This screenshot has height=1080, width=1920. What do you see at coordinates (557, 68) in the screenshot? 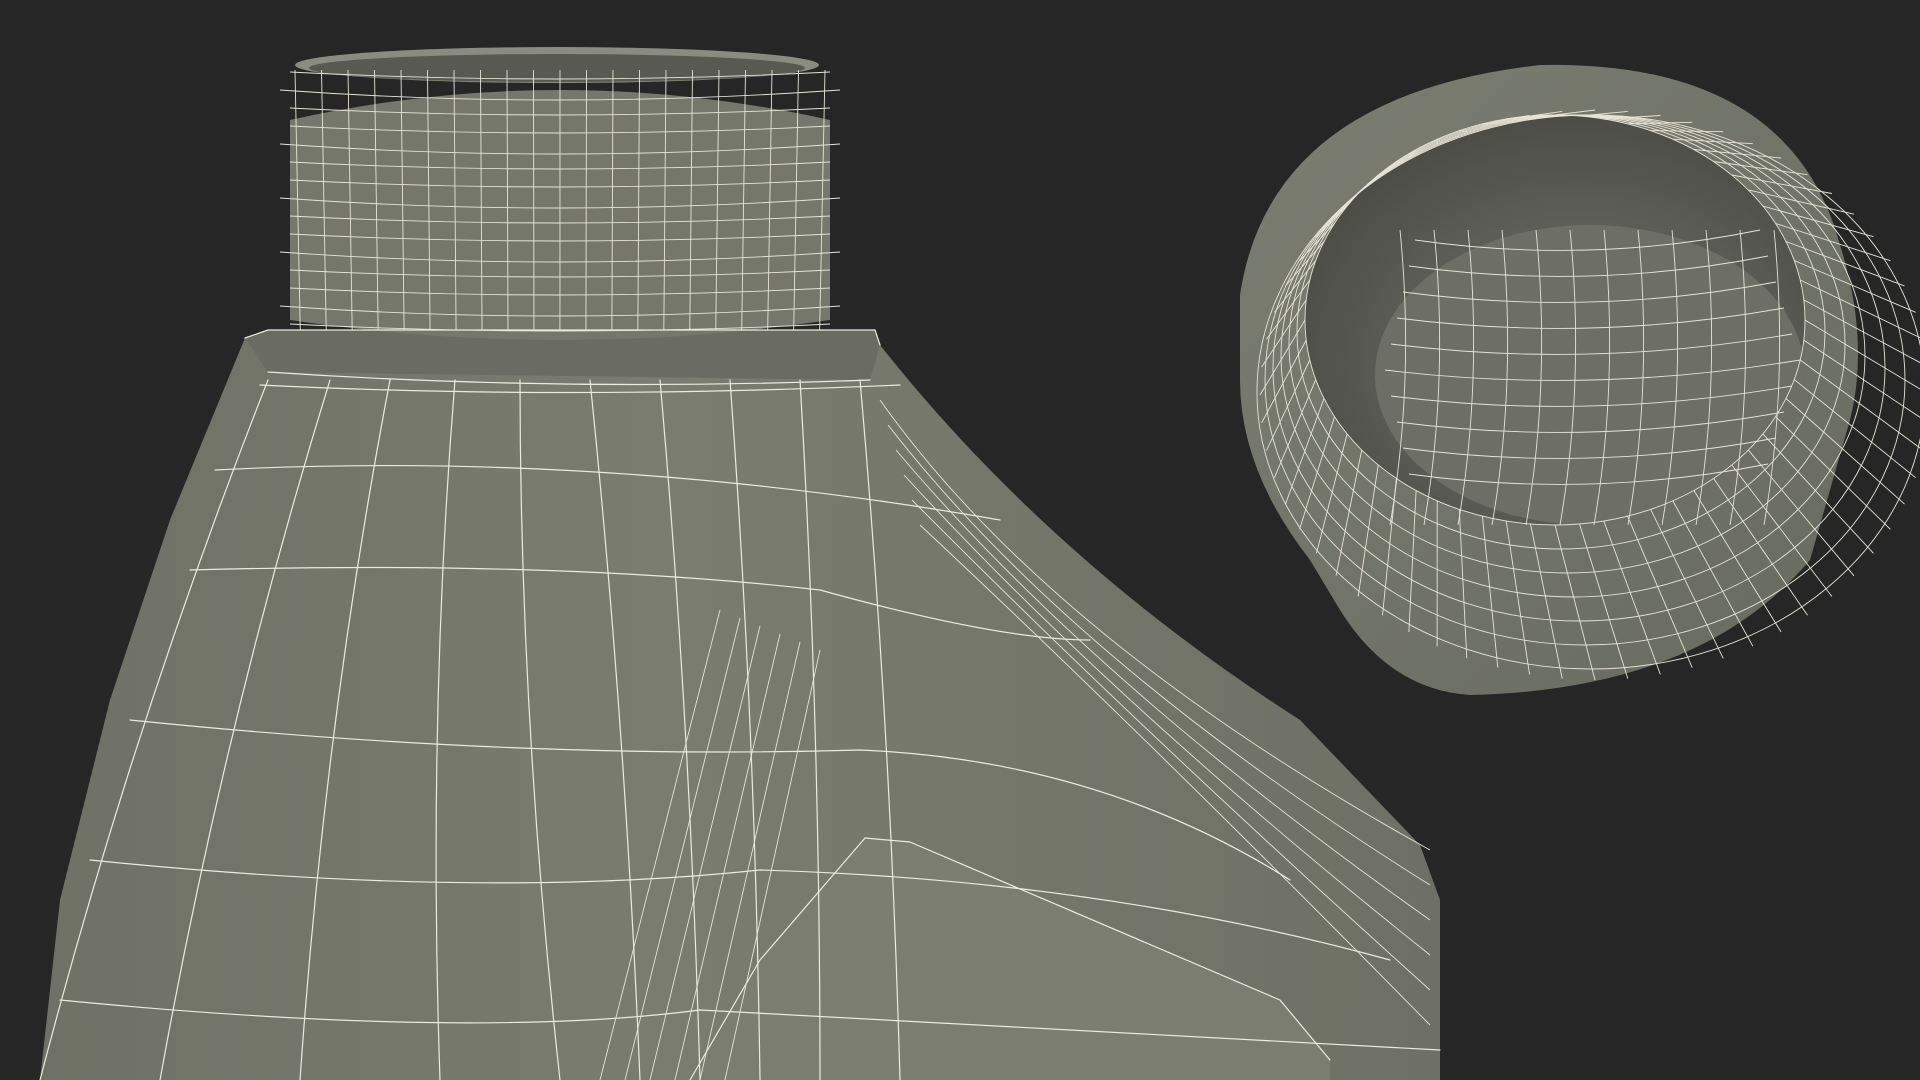
I see `bottle-mouth-opening` at bounding box center [557, 68].